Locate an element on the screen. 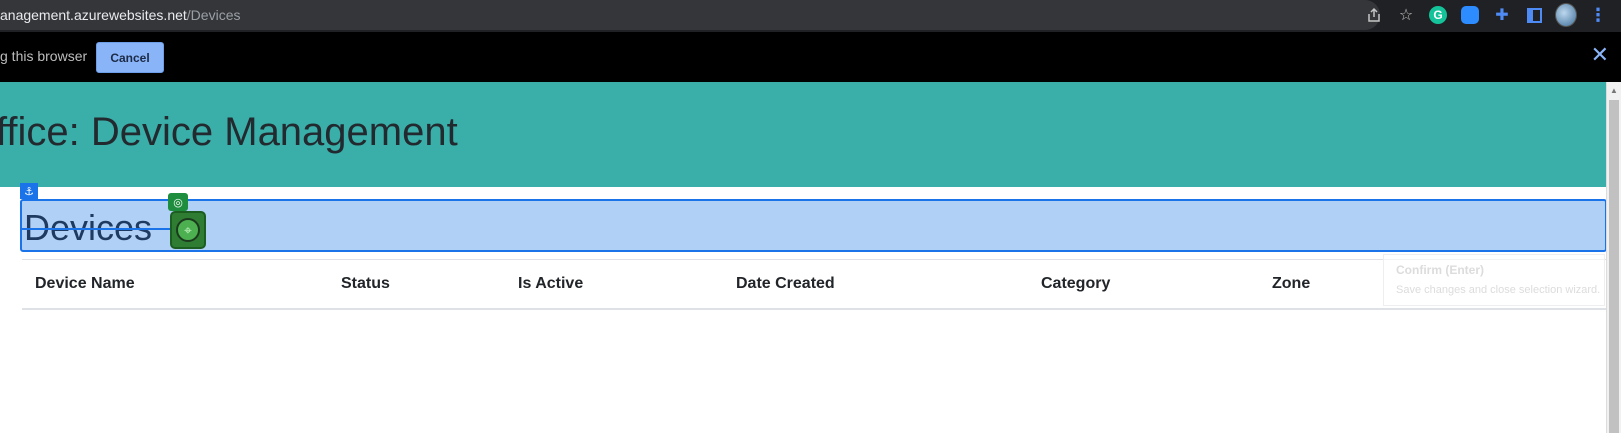 This screenshot has height=433, width=1621. grammarly-logo: G is located at coordinates (1438, 15).